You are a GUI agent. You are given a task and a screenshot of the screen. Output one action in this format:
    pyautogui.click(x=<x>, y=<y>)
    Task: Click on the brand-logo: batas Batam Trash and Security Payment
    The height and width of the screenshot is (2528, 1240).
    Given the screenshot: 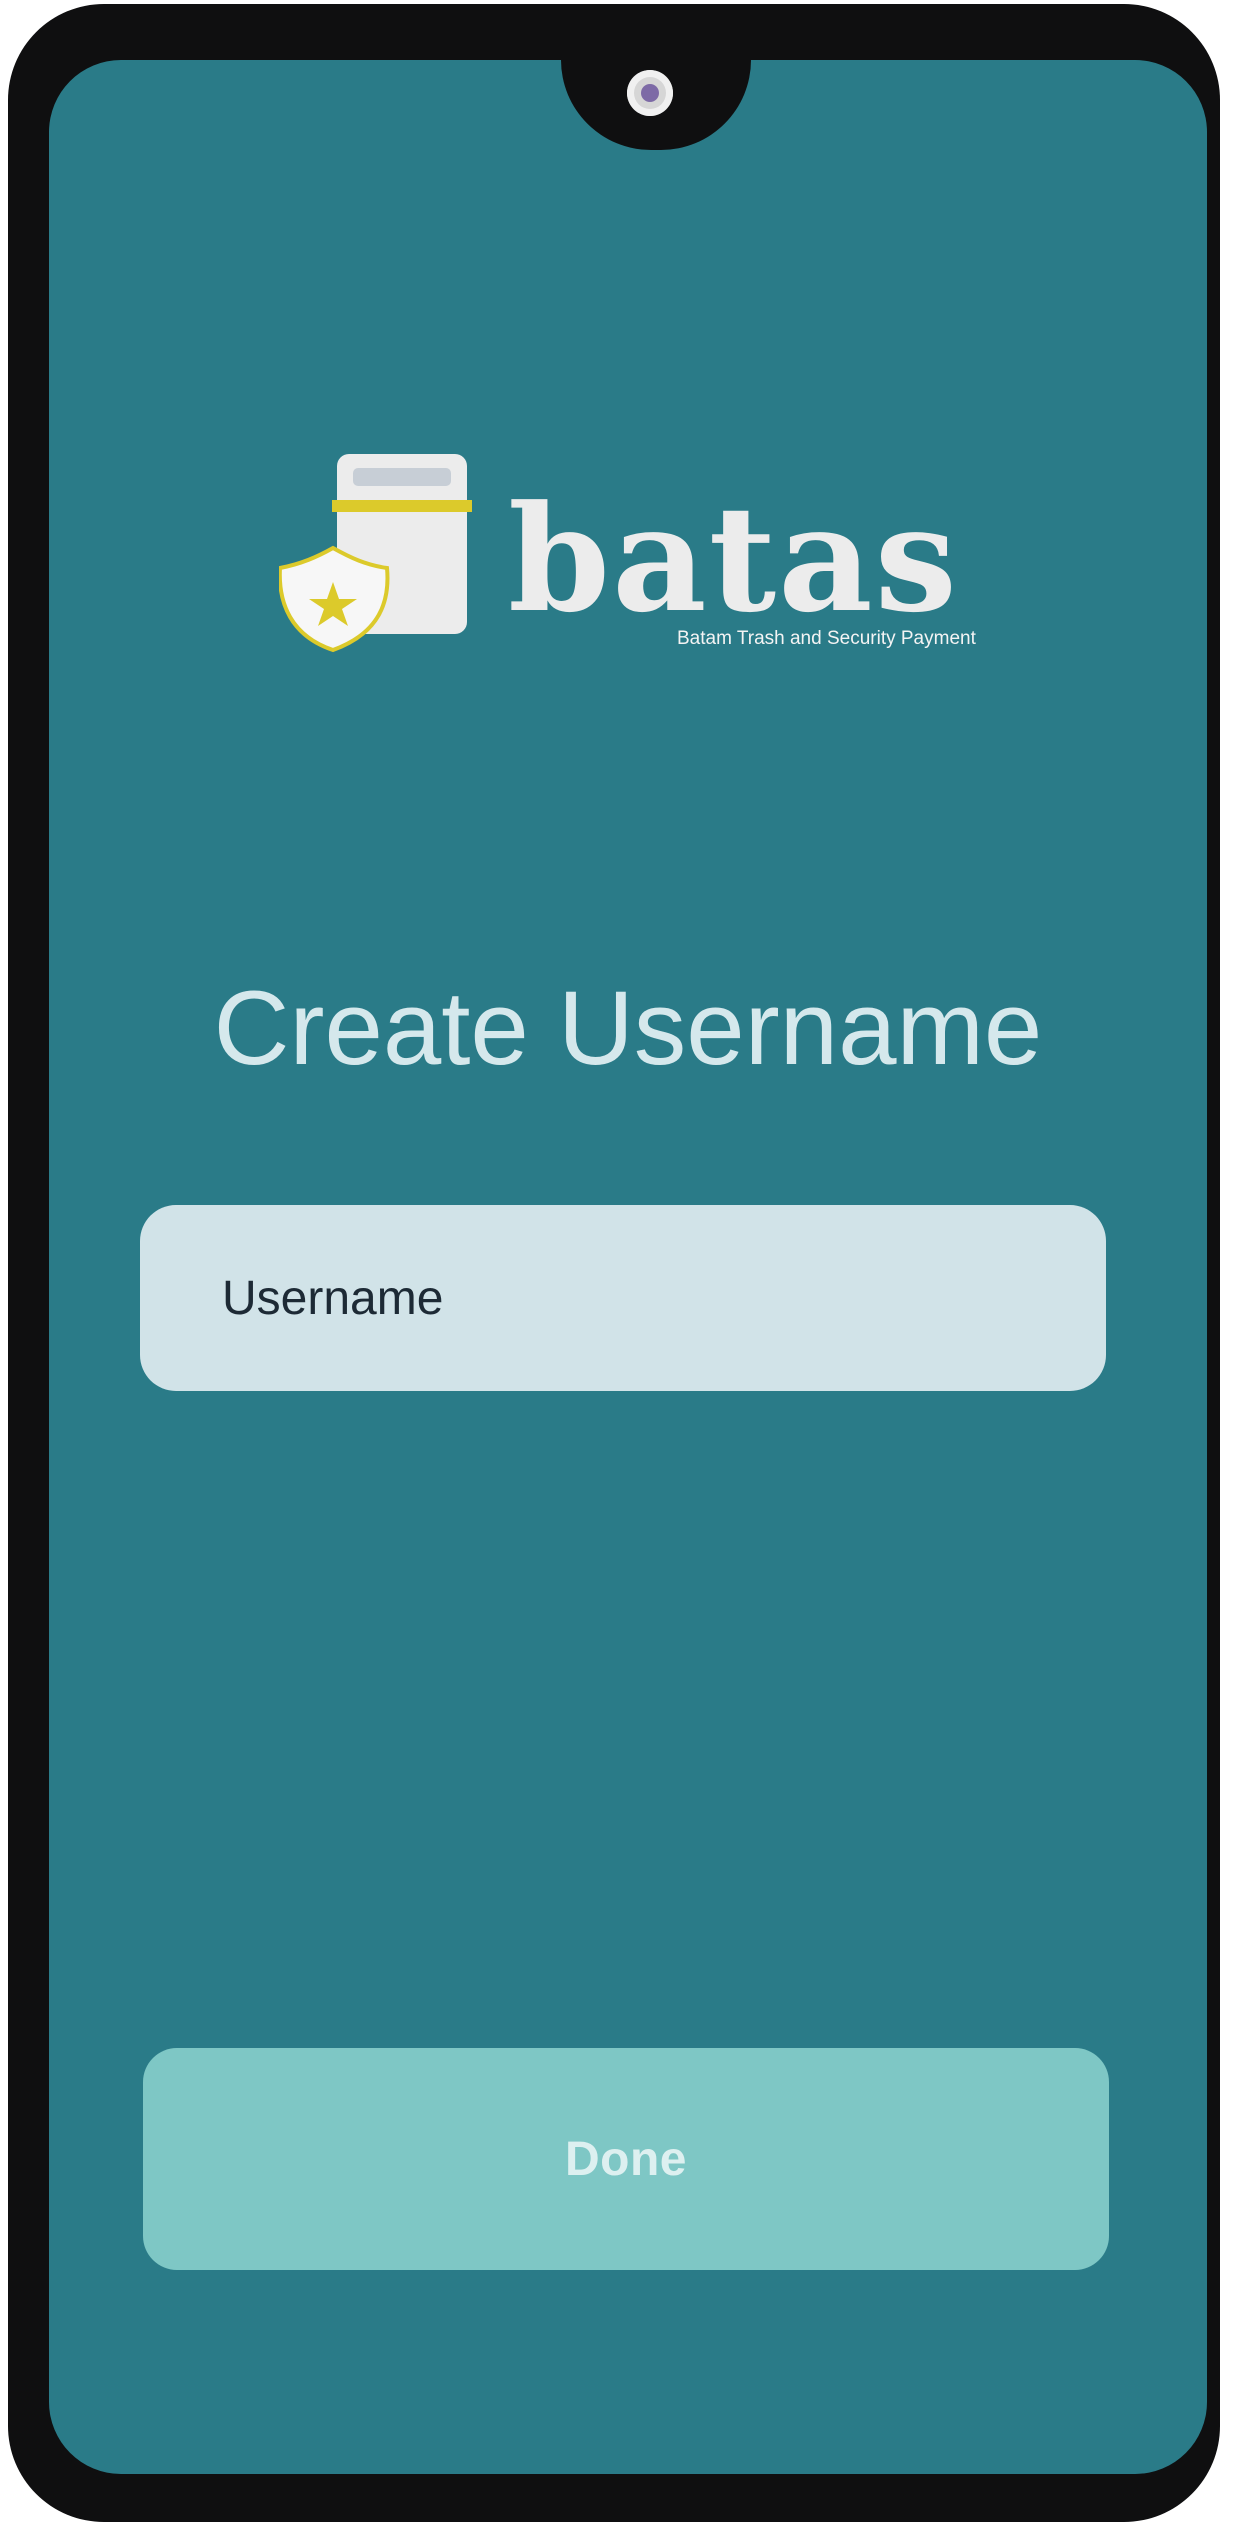 What is the action you would take?
    pyautogui.click(x=649, y=572)
    